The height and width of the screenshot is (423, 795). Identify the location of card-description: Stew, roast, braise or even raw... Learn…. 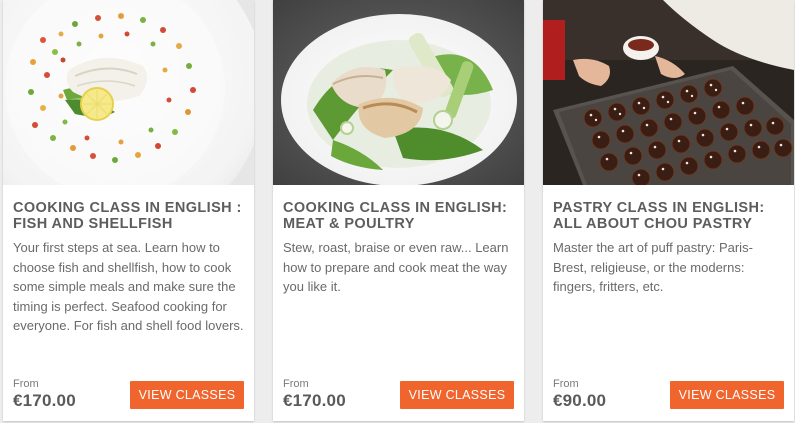
(396, 267).